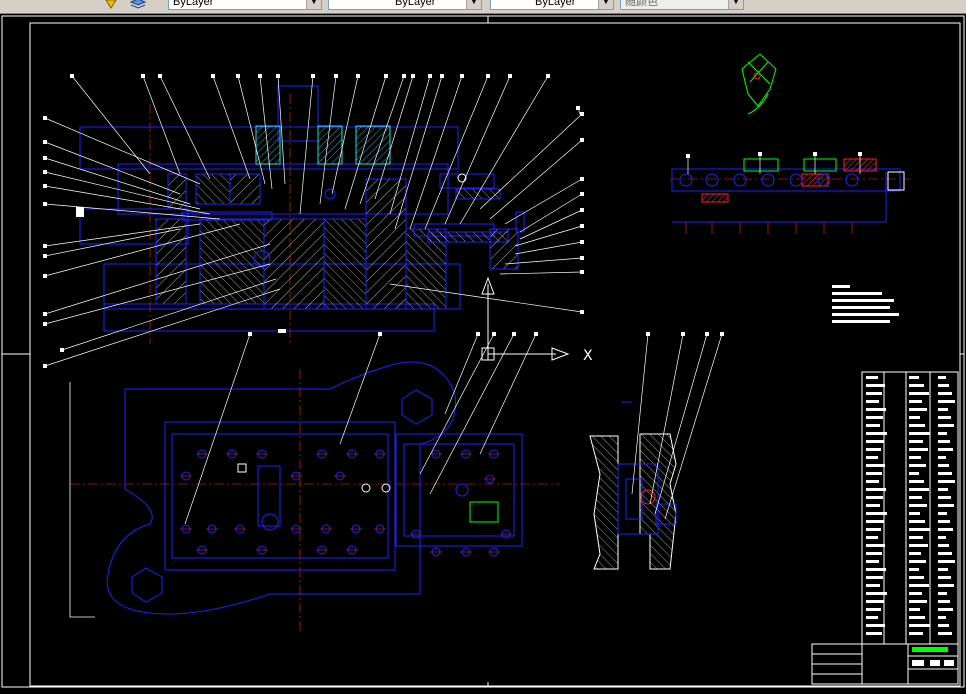 The image size is (966, 694). Describe the element at coordinates (405, 5) in the screenshot. I see `linetype-combo: ByLayer ▼` at that location.